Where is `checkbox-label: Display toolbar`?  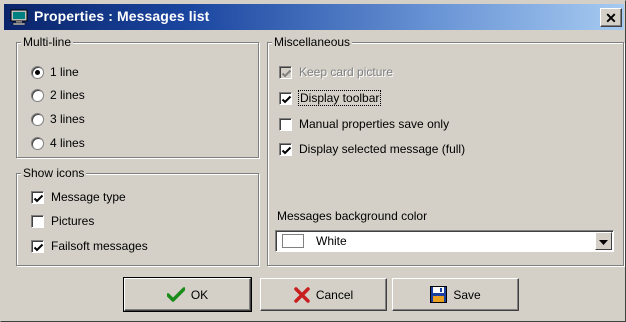 checkbox-label: Display toolbar is located at coordinates (339, 98).